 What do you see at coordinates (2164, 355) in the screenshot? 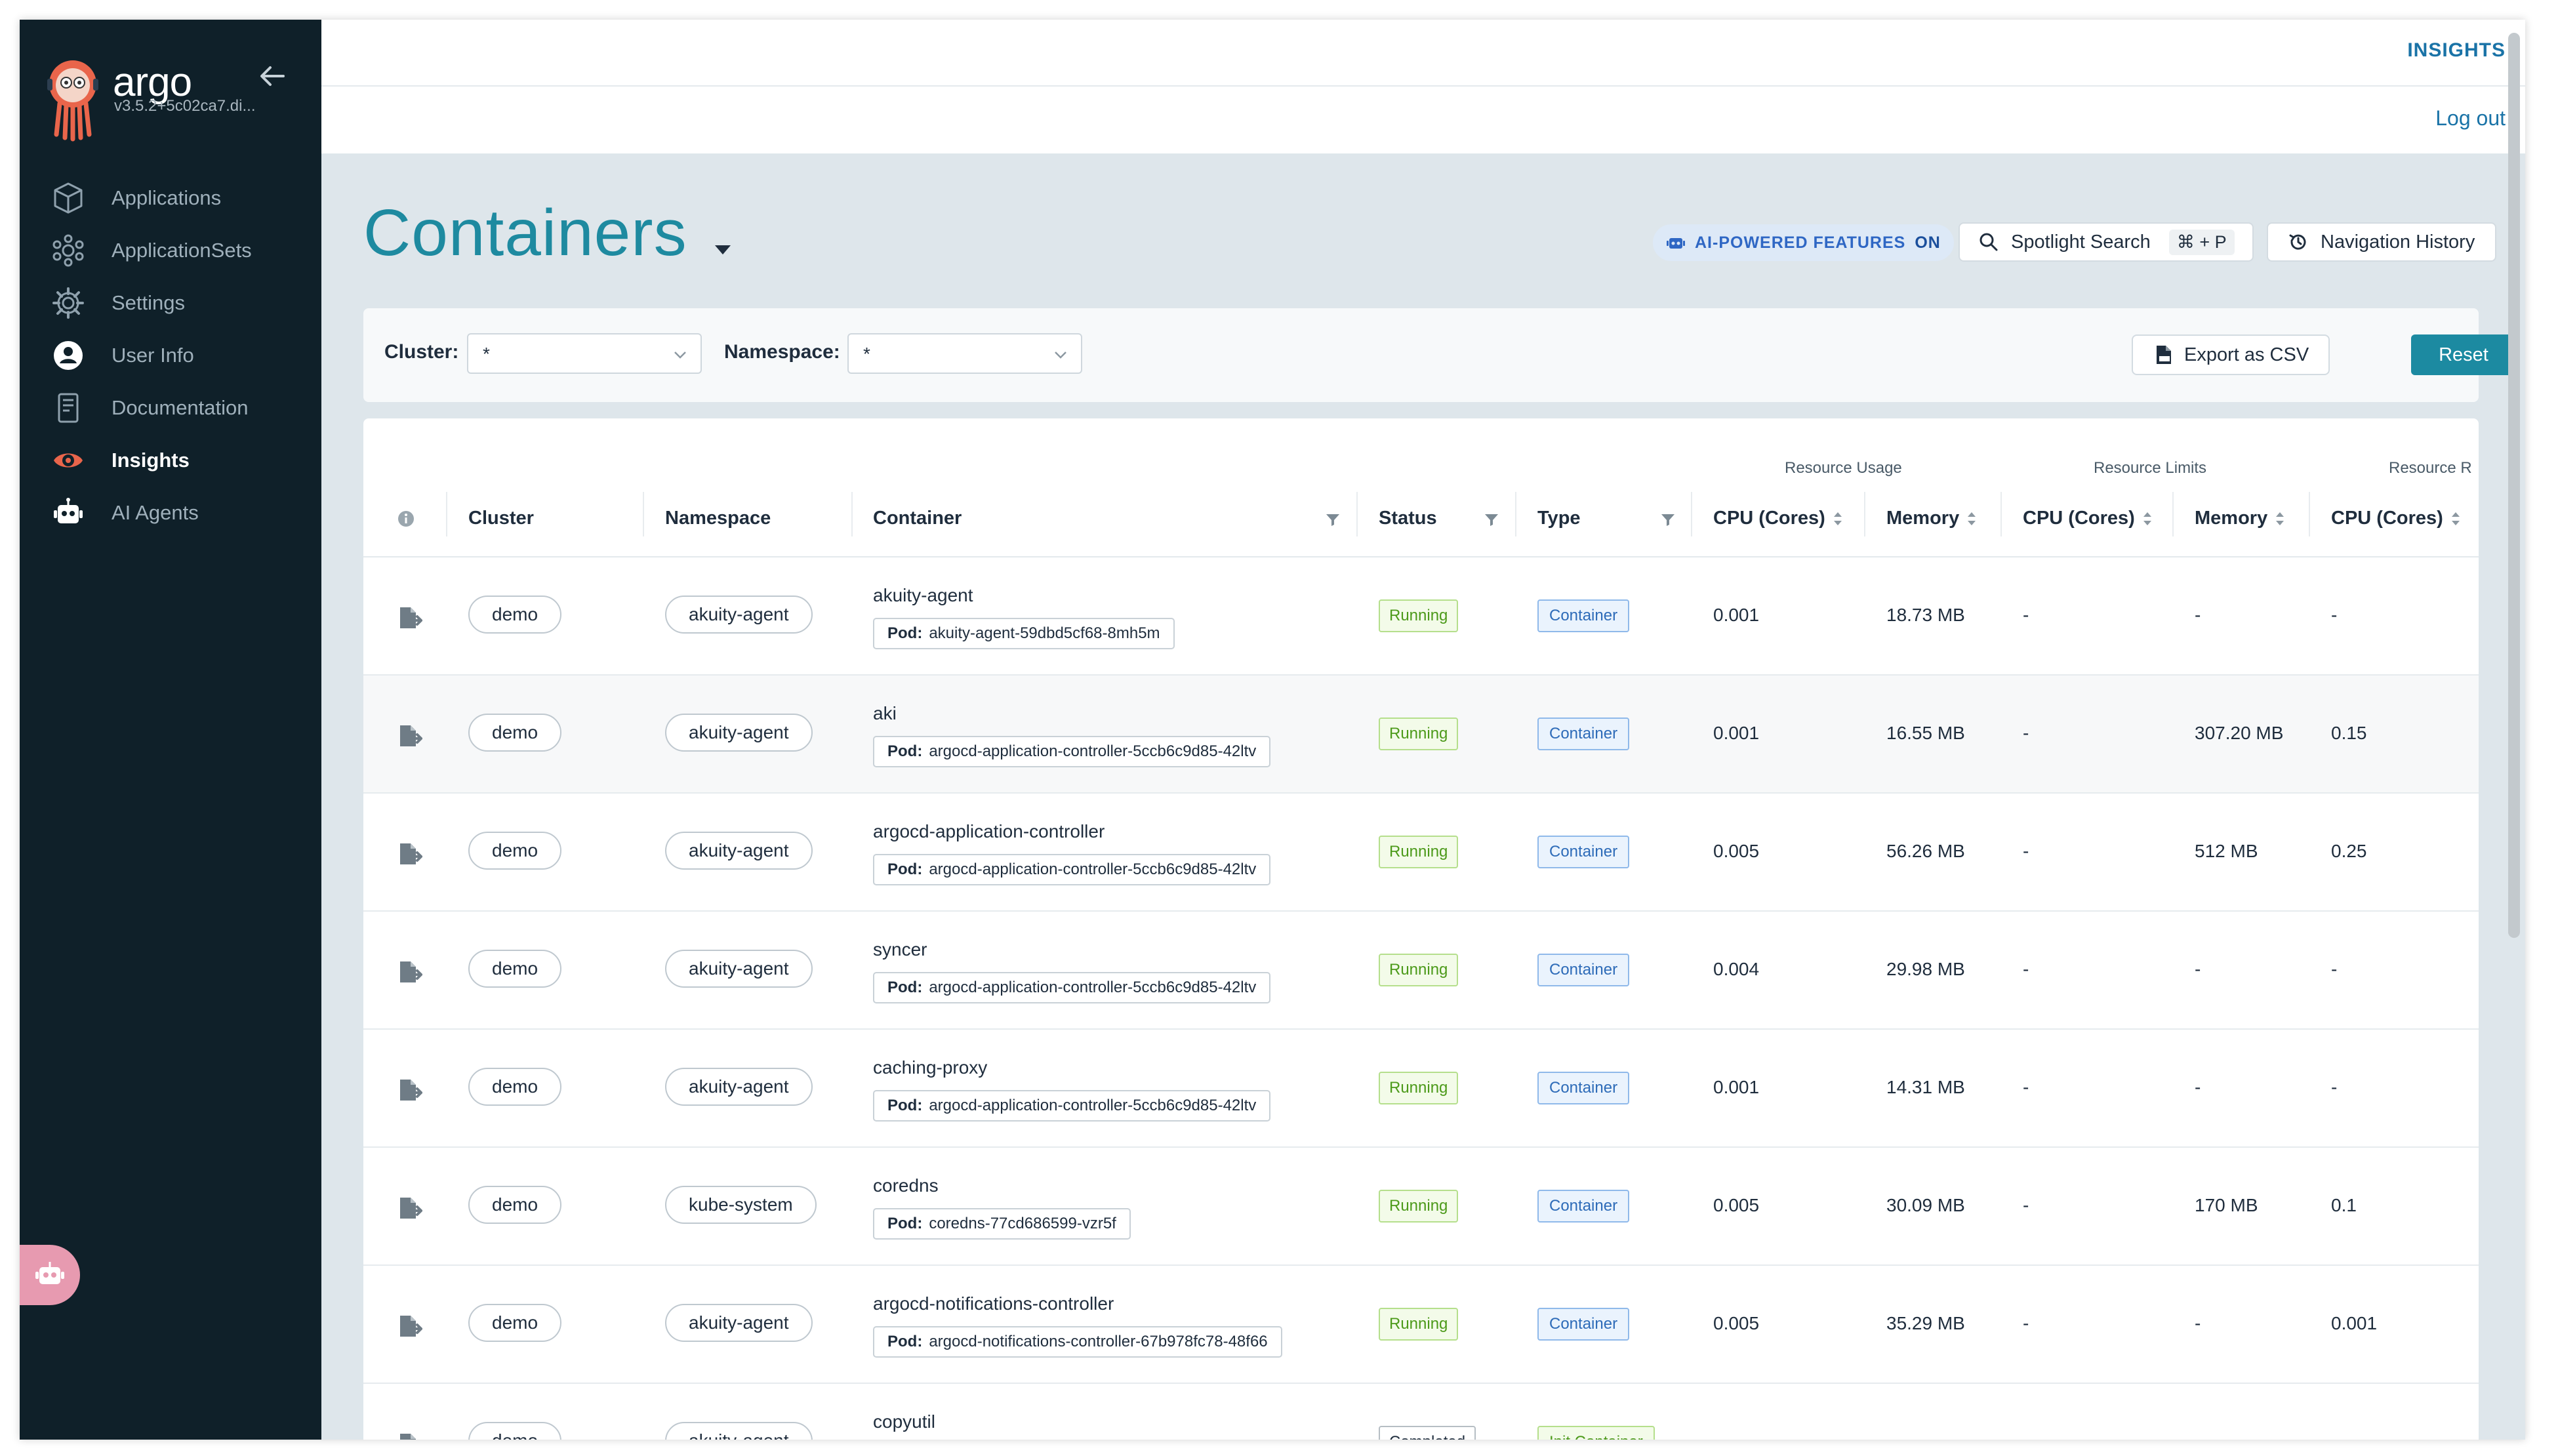
I see `csv-file-icon` at bounding box center [2164, 355].